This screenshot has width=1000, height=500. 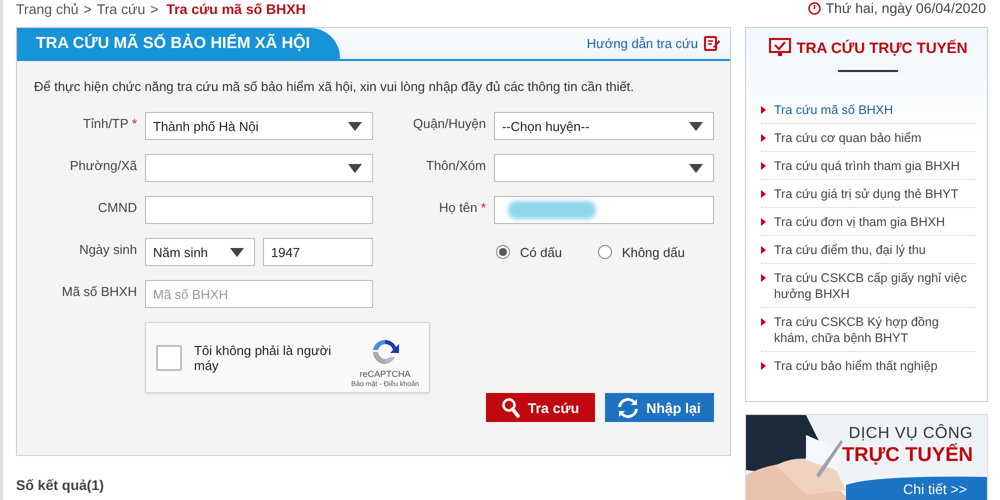 What do you see at coordinates (868, 330) in the screenshot?
I see `sidebar-link: Tra cứu CSKCB Ký hợp đồng khám, chữa bệnh BHYT` at bounding box center [868, 330].